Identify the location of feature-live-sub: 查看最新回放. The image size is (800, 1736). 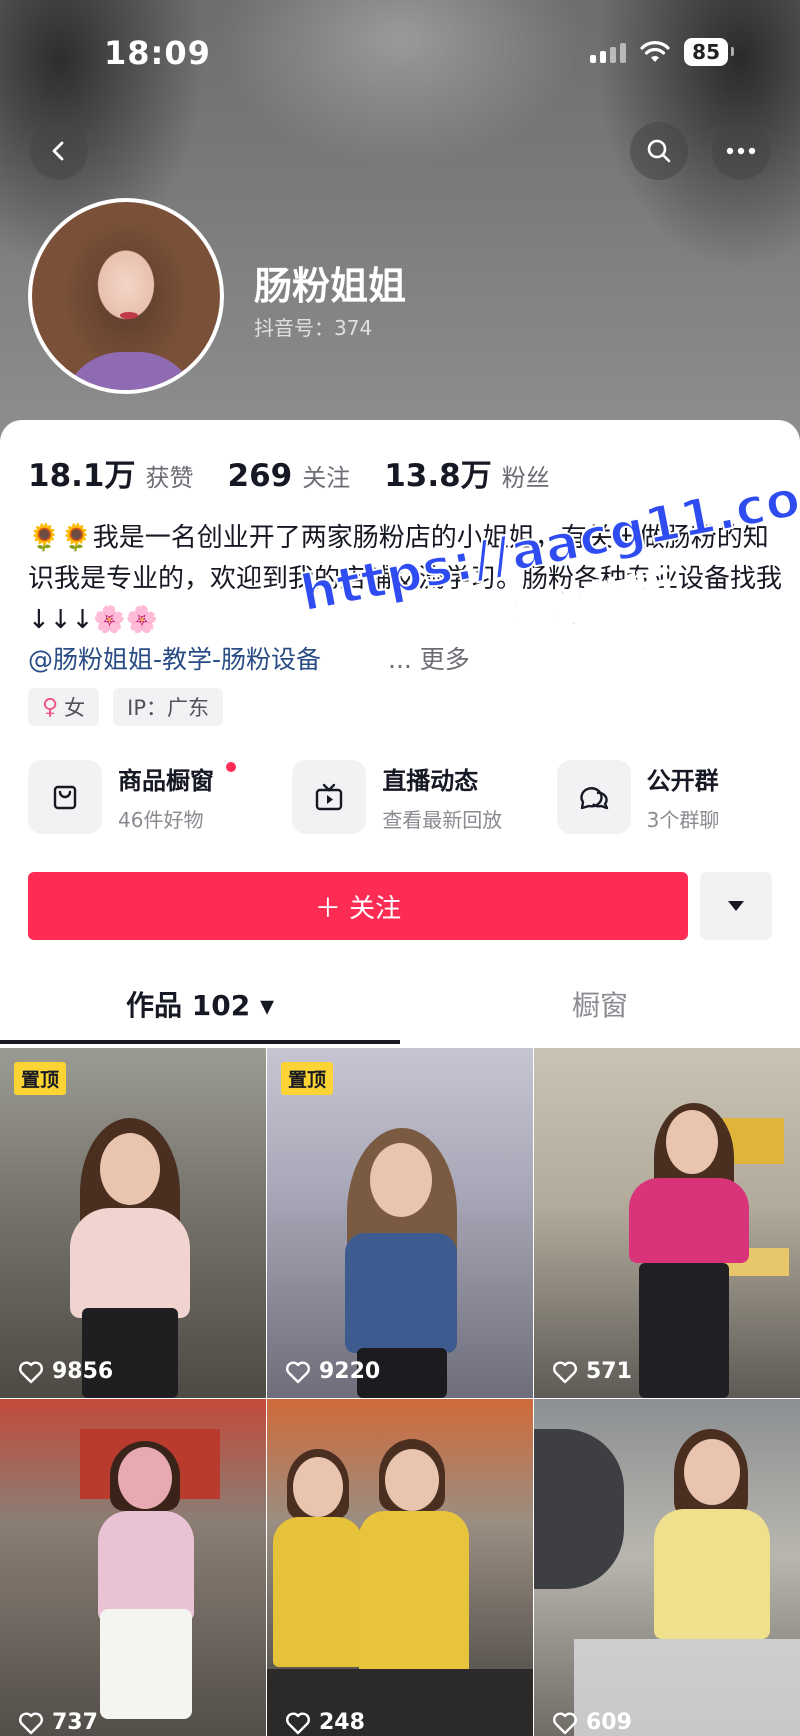
(442, 820).